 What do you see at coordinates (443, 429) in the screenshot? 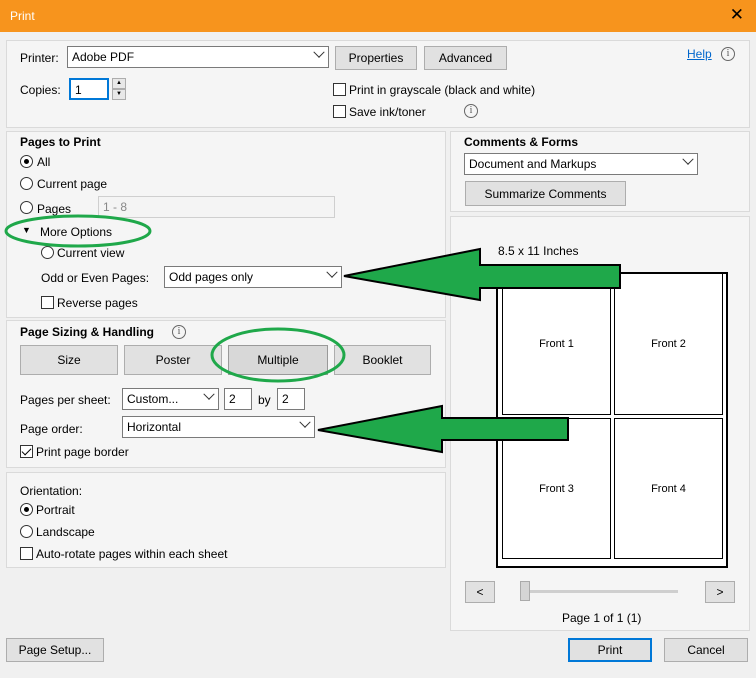
I see `page-order-arrow` at bounding box center [443, 429].